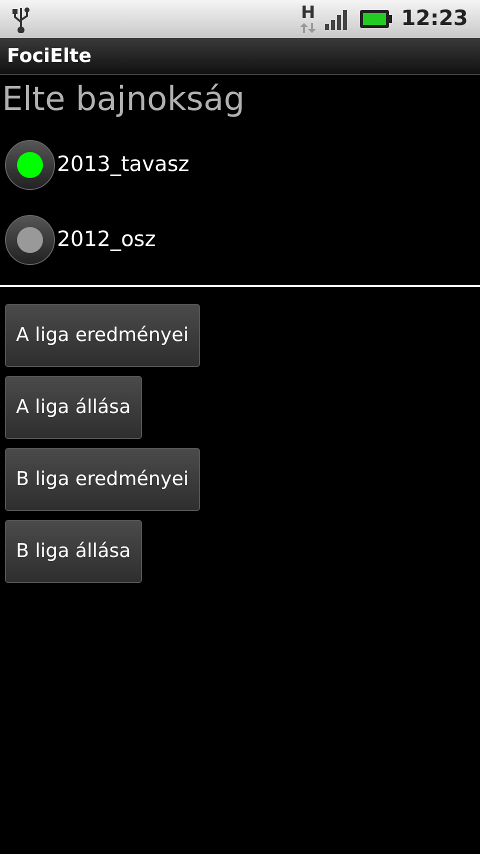  What do you see at coordinates (123, 164) in the screenshot?
I see `radio-label: 2013_tavasz` at bounding box center [123, 164].